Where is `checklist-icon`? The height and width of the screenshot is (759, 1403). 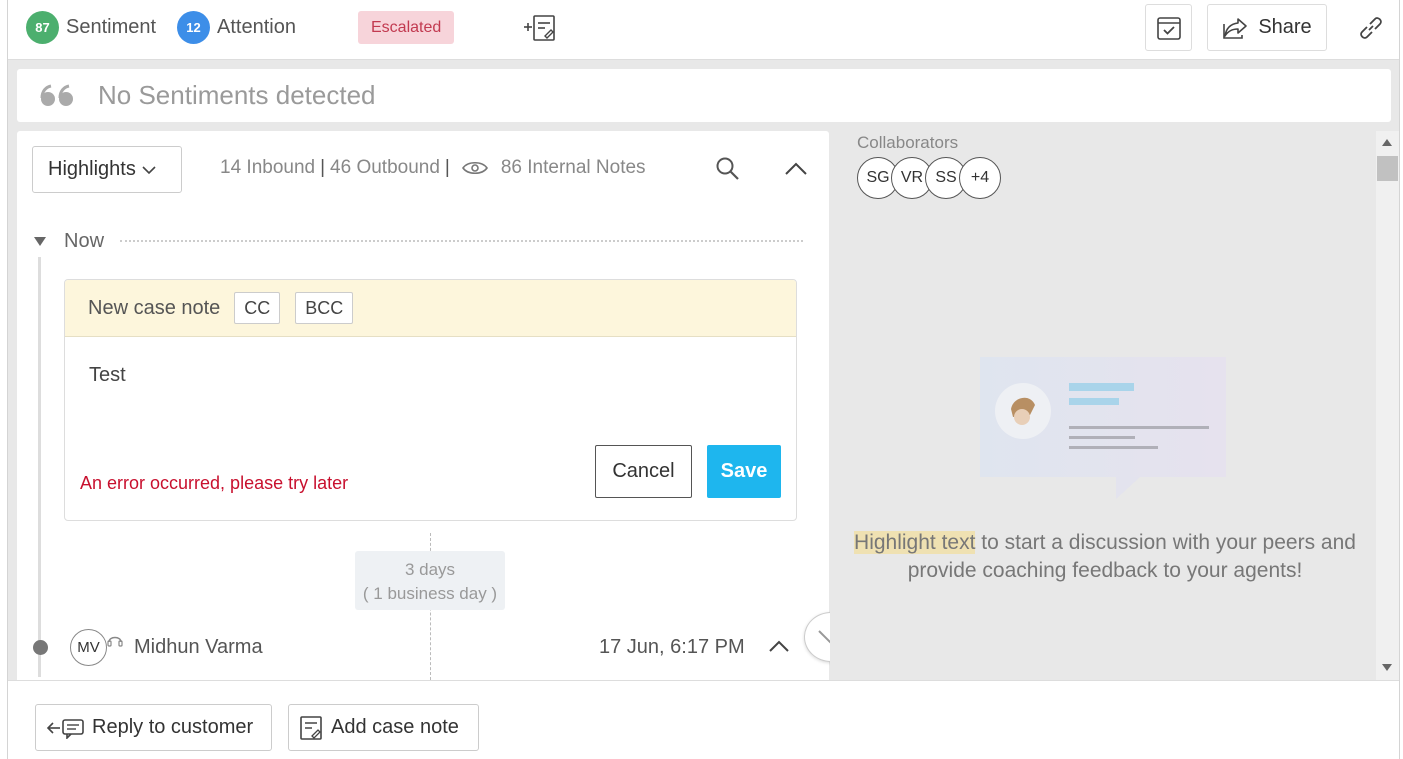
checklist-icon is located at coordinates (1168, 28).